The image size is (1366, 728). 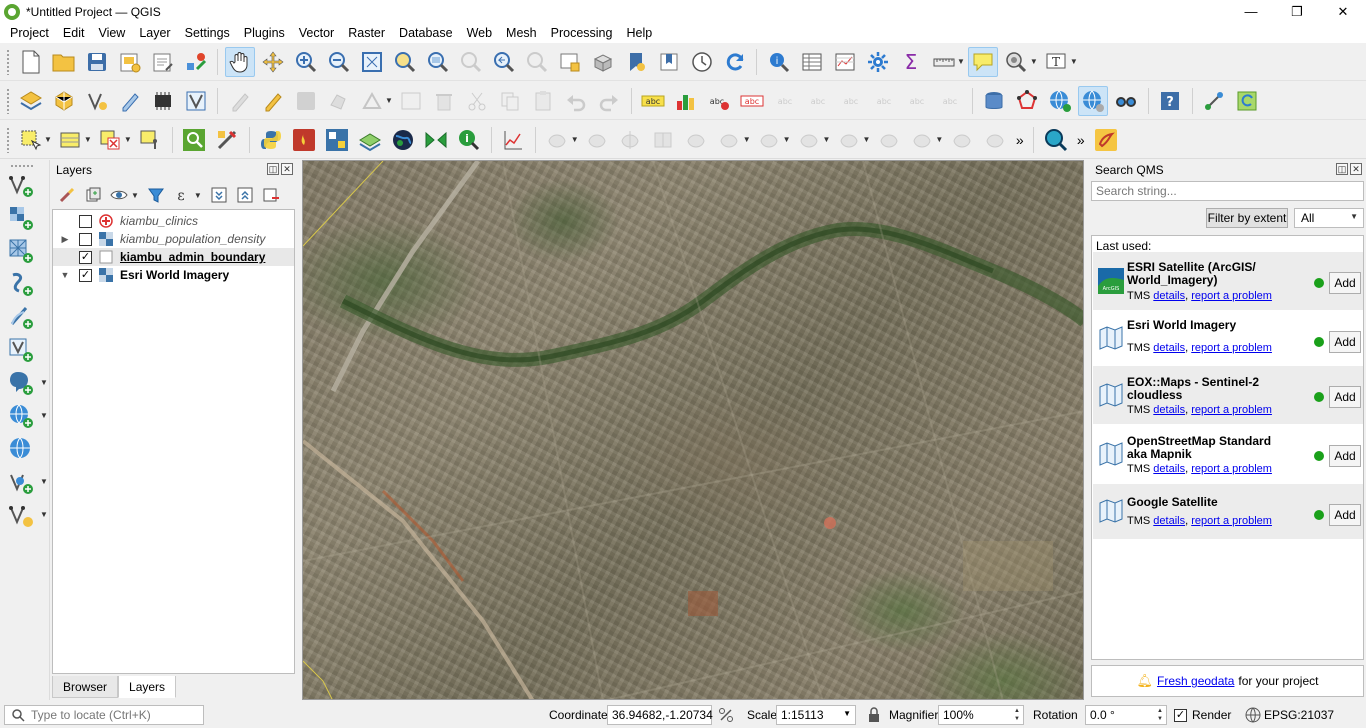 I want to click on new-shapefile-layer-button, so click(x=97, y=101).